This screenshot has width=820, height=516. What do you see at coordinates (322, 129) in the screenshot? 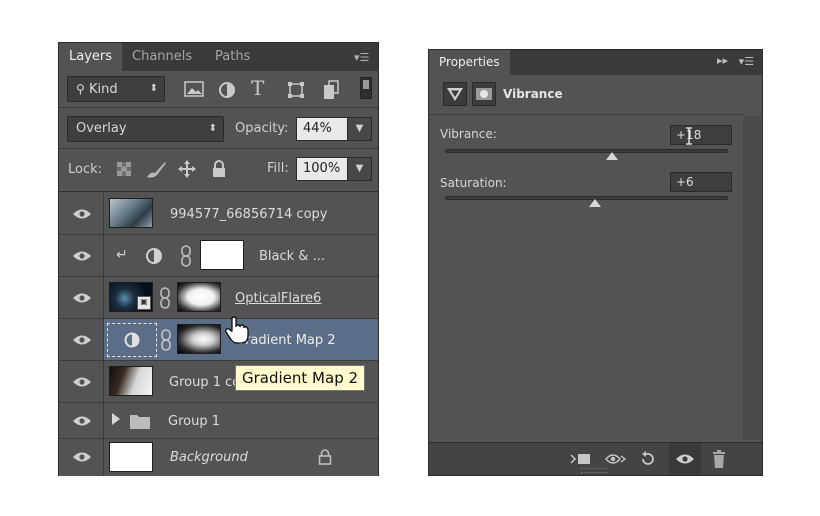
I see `opacity-input: 44%` at bounding box center [322, 129].